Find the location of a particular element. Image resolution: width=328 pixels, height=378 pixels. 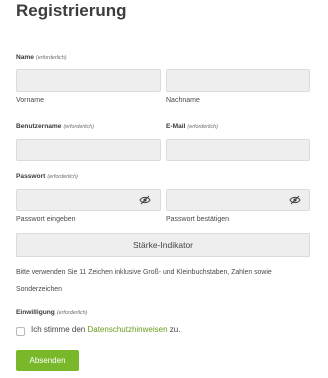

email-label: E-Mail (erforderlich) is located at coordinates (192, 126).